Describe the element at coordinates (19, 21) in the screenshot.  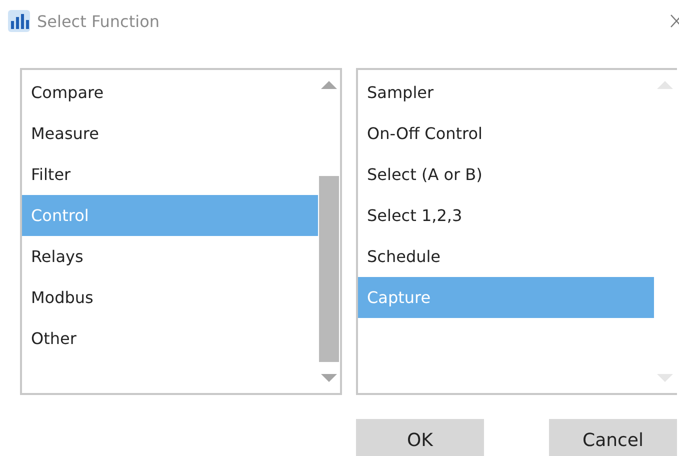
I see `bar-chart-icon` at that location.